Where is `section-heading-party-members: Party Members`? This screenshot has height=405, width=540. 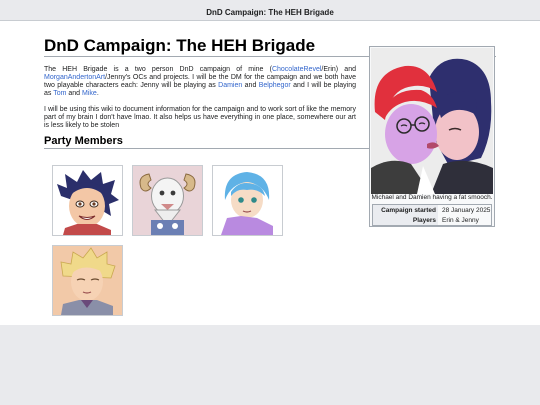 section-heading-party-members: Party Members is located at coordinates (83, 141).